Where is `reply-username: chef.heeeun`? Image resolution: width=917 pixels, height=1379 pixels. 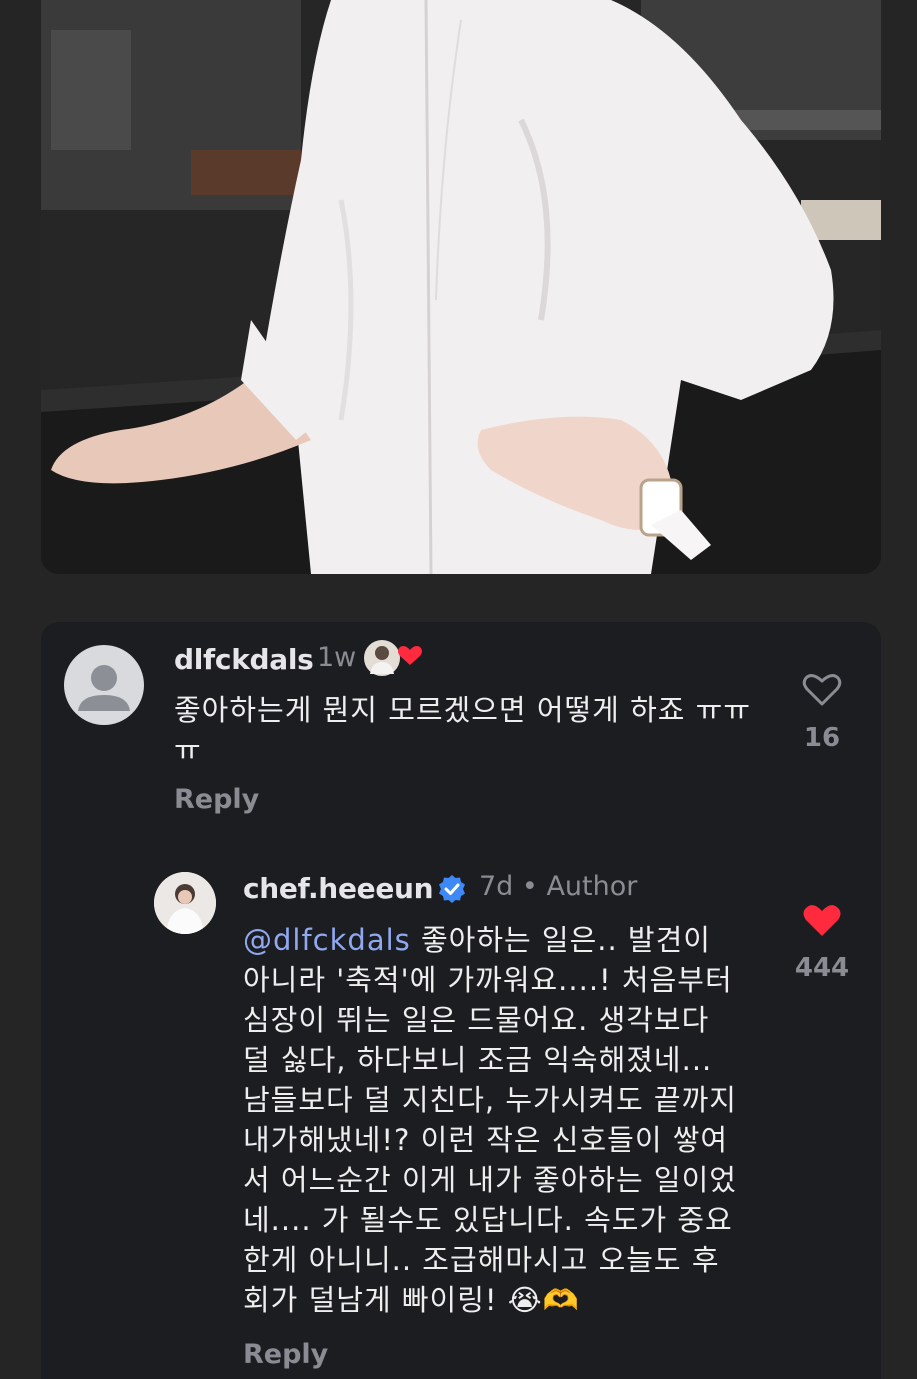 reply-username: chef.heeeun is located at coordinates (338, 888).